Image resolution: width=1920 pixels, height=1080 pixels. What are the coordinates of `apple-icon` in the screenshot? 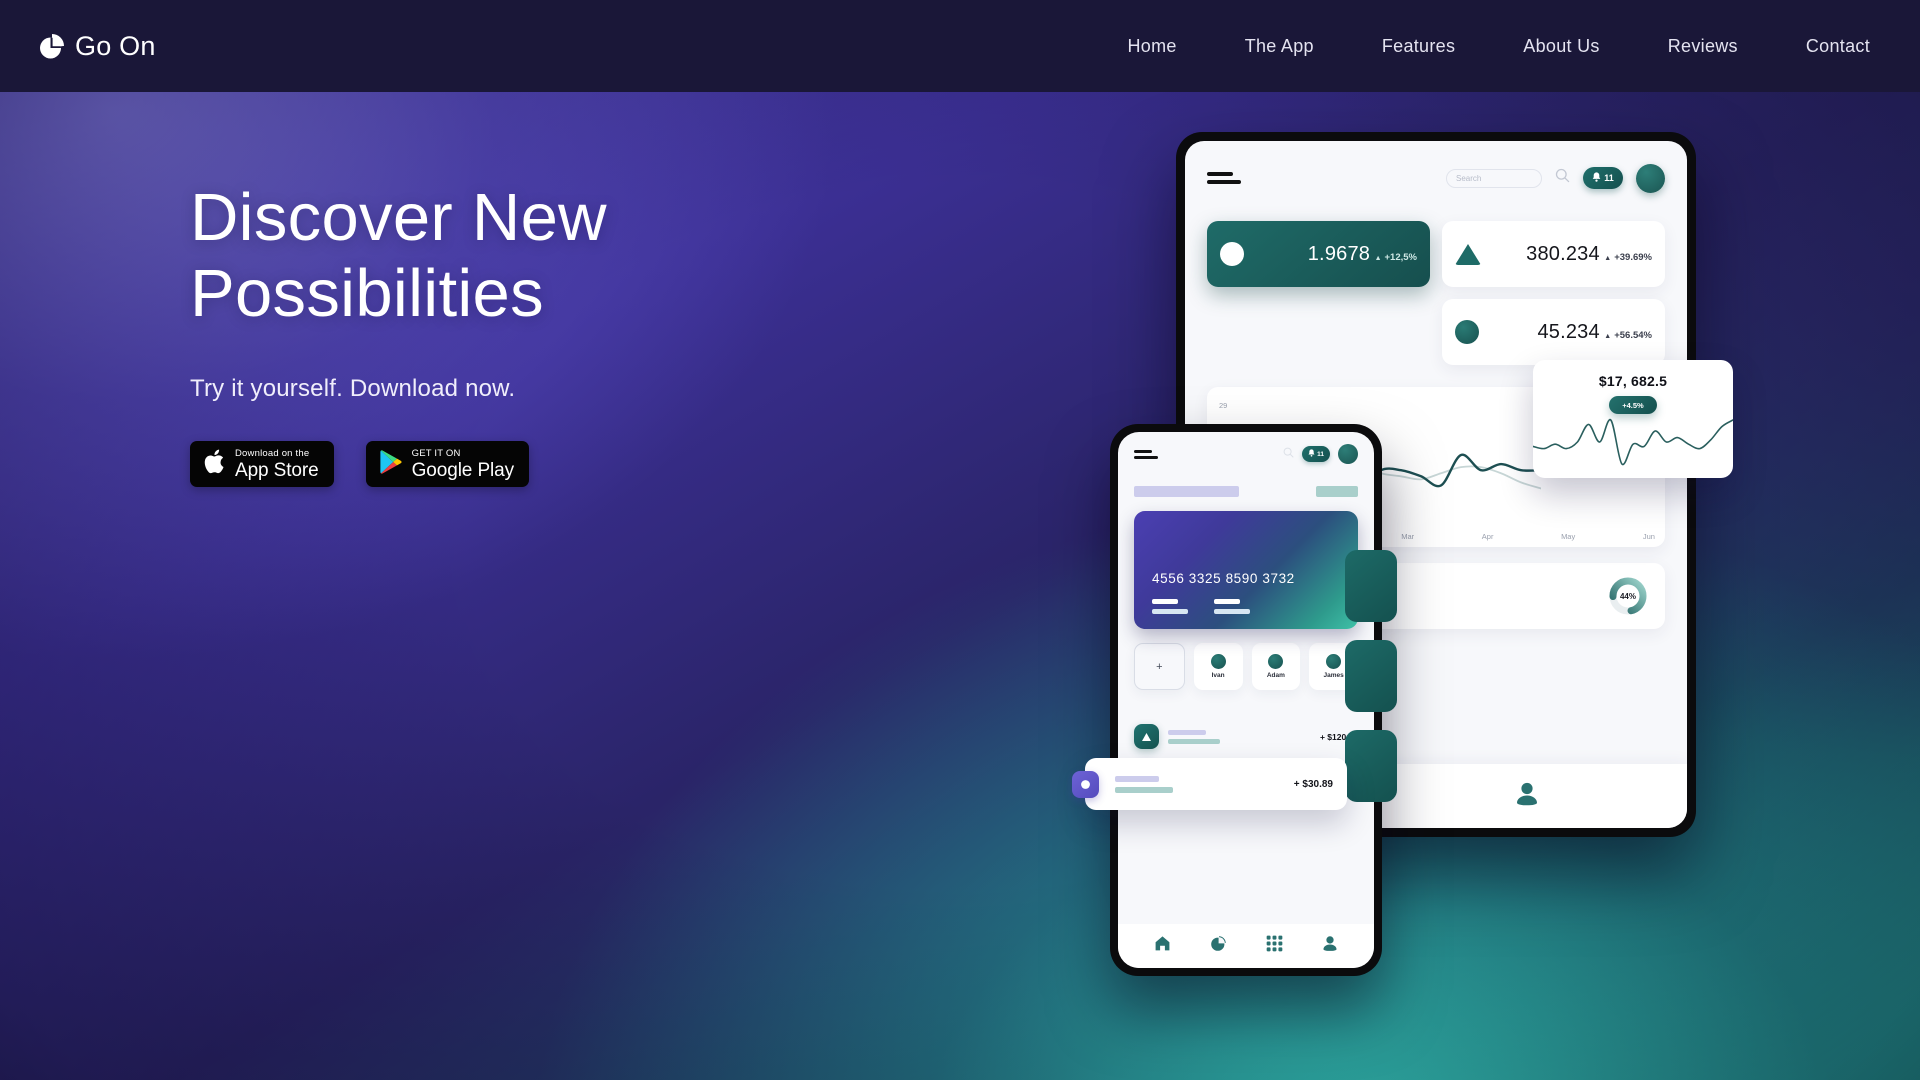 It's located at (214, 464).